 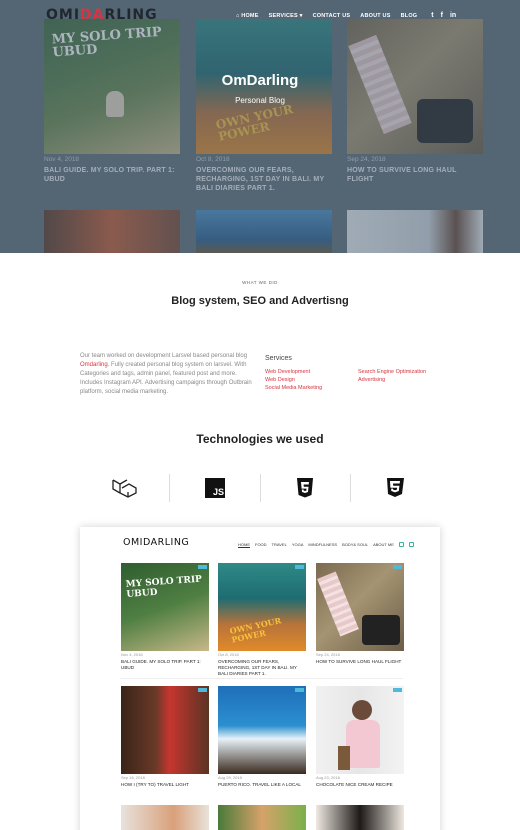 What do you see at coordinates (260, 282) in the screenshot?
I see `section-eyebrow: WHAT WE DID` at bounding box center [260, 282].